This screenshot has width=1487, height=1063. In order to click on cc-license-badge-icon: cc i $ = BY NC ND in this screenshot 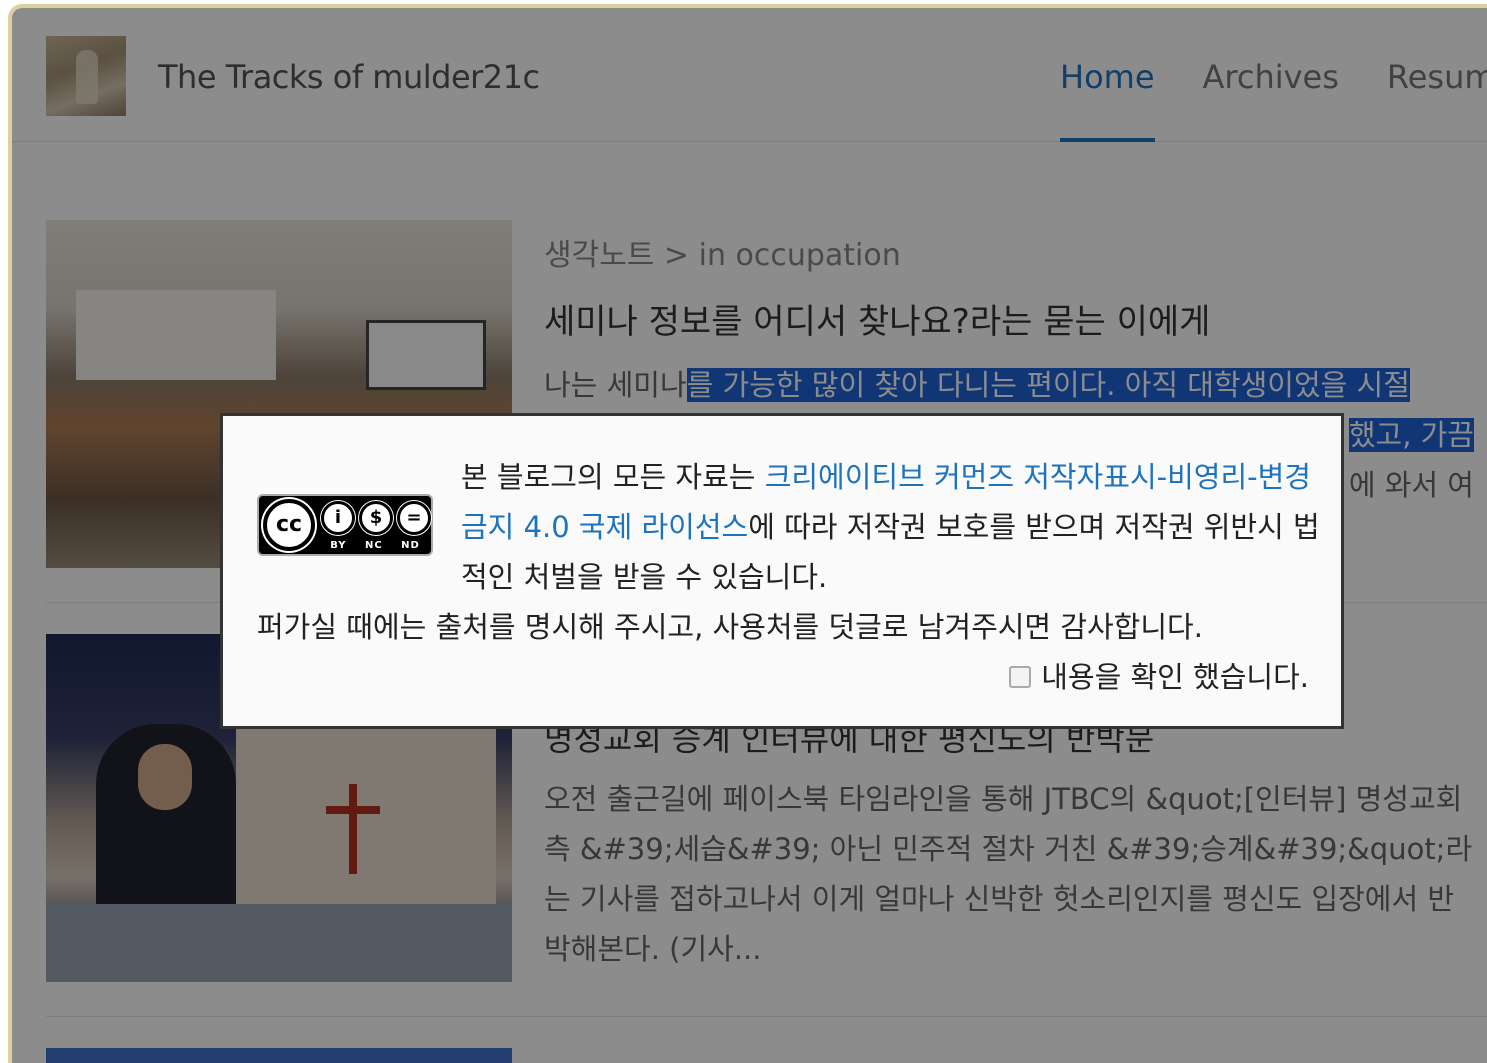, I will do `click(345, 525)`.